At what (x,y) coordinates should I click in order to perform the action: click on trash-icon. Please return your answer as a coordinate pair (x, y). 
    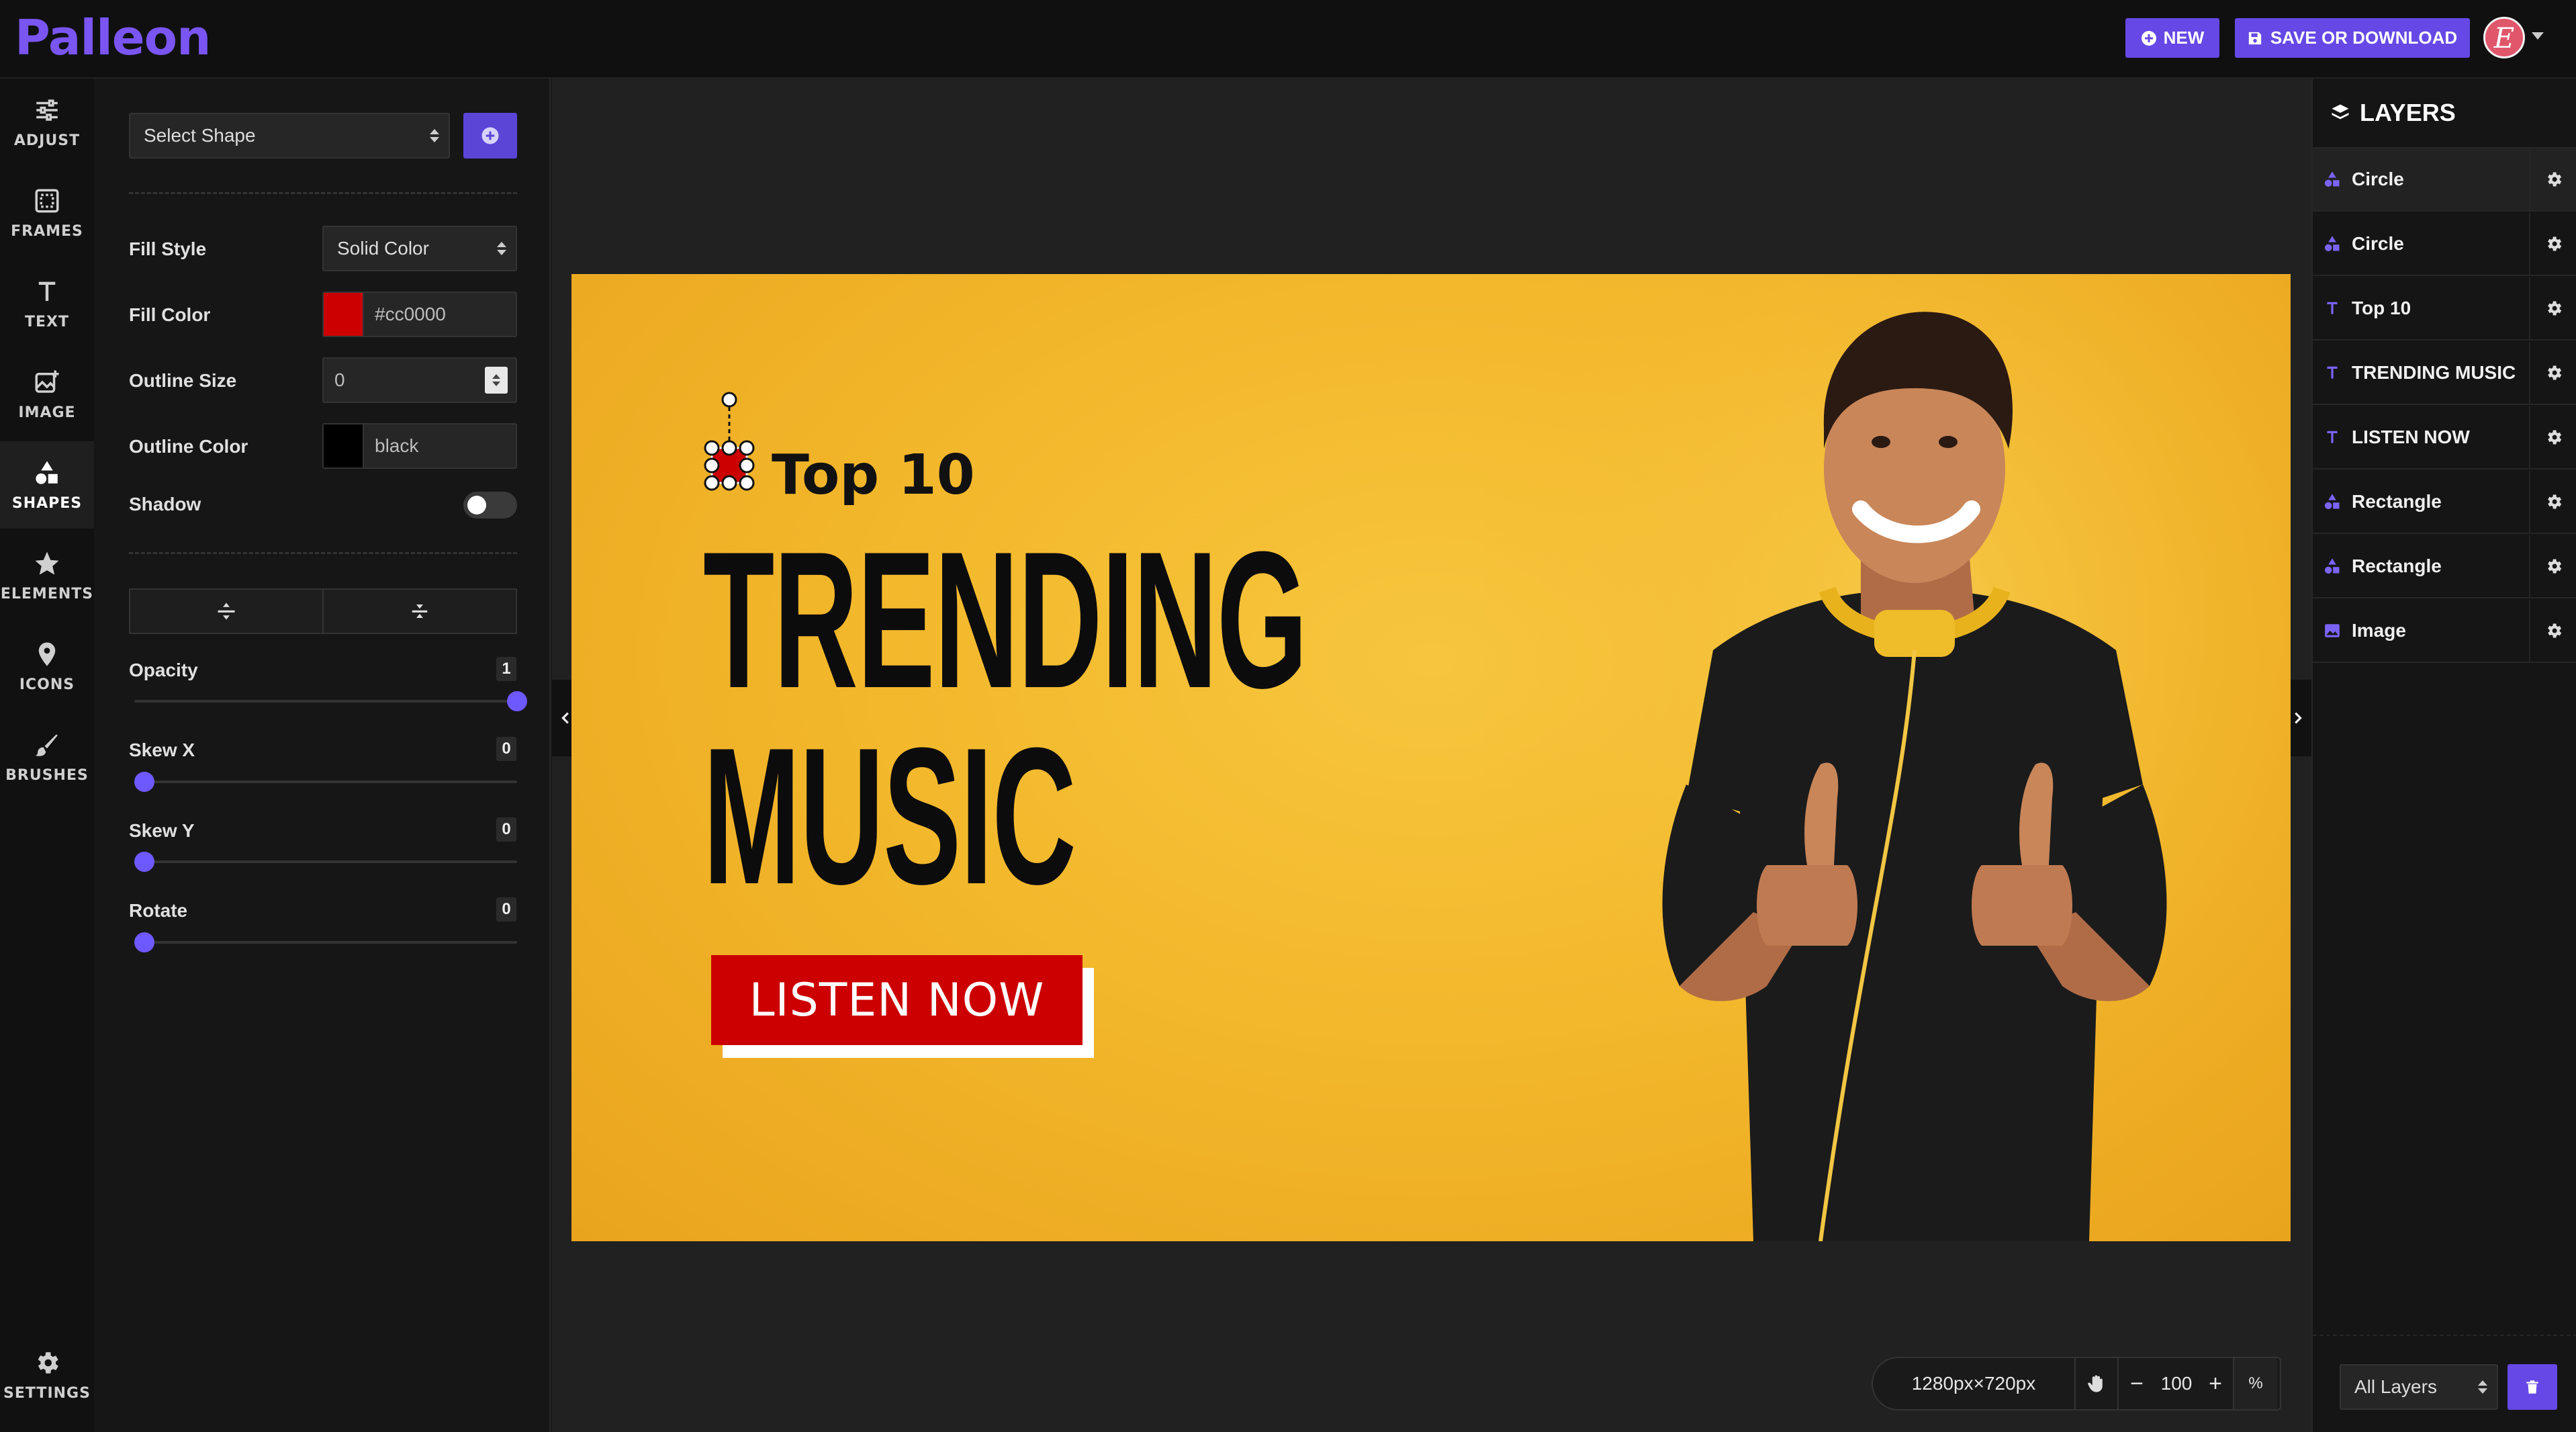
    Looking at the image, I should click on (2532, 1387).